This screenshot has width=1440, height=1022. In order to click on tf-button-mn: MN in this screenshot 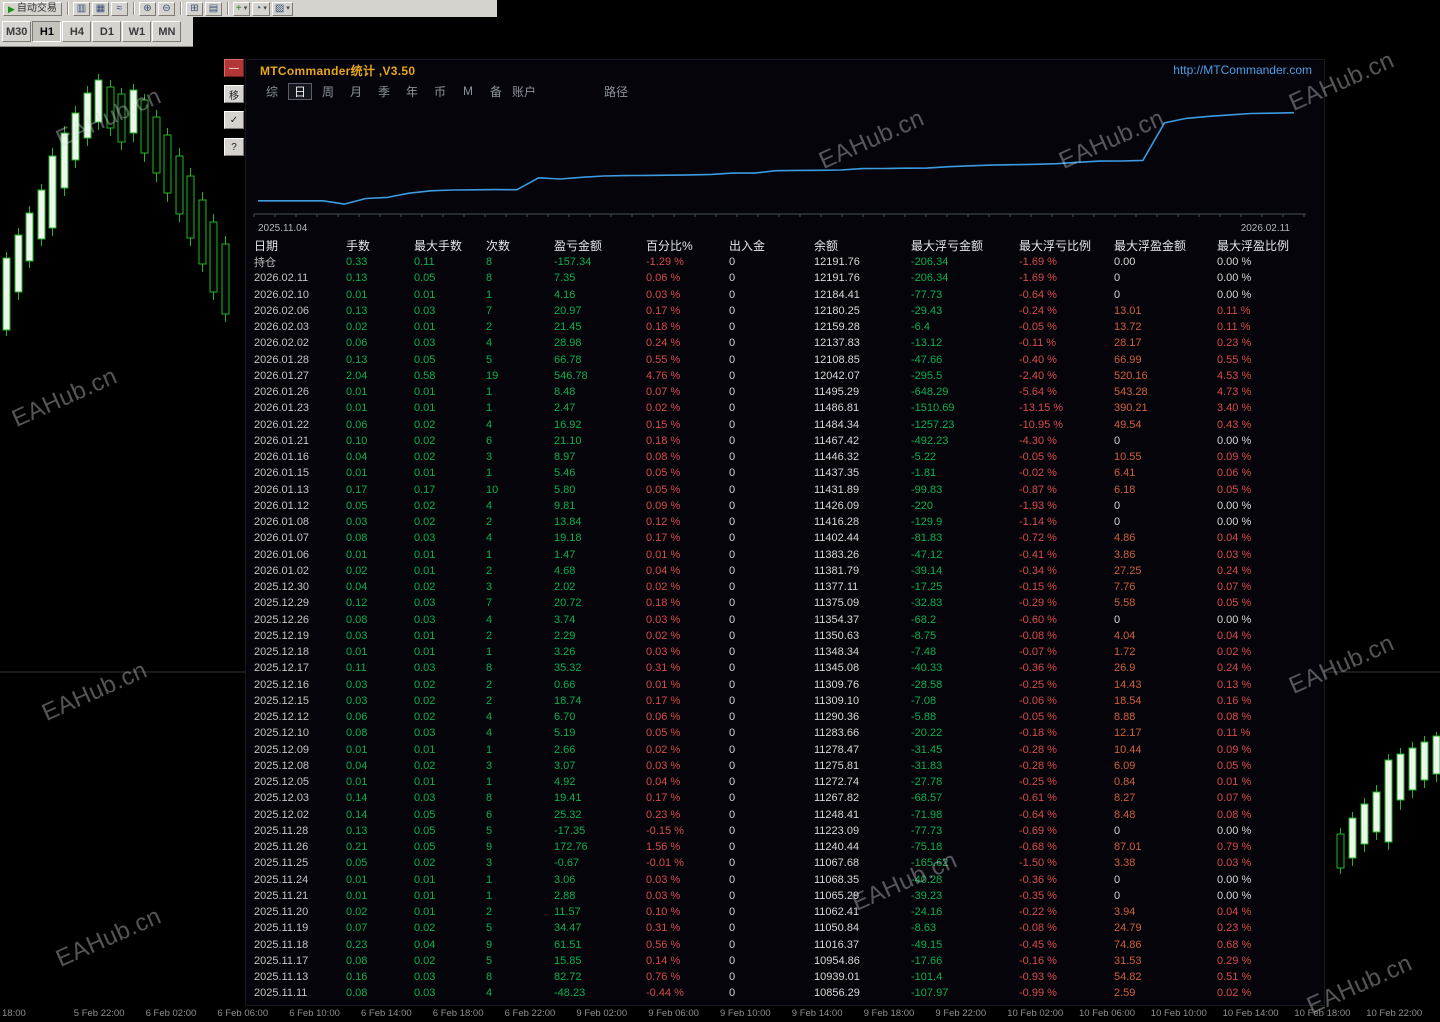, I will do `click(167, 31)`.